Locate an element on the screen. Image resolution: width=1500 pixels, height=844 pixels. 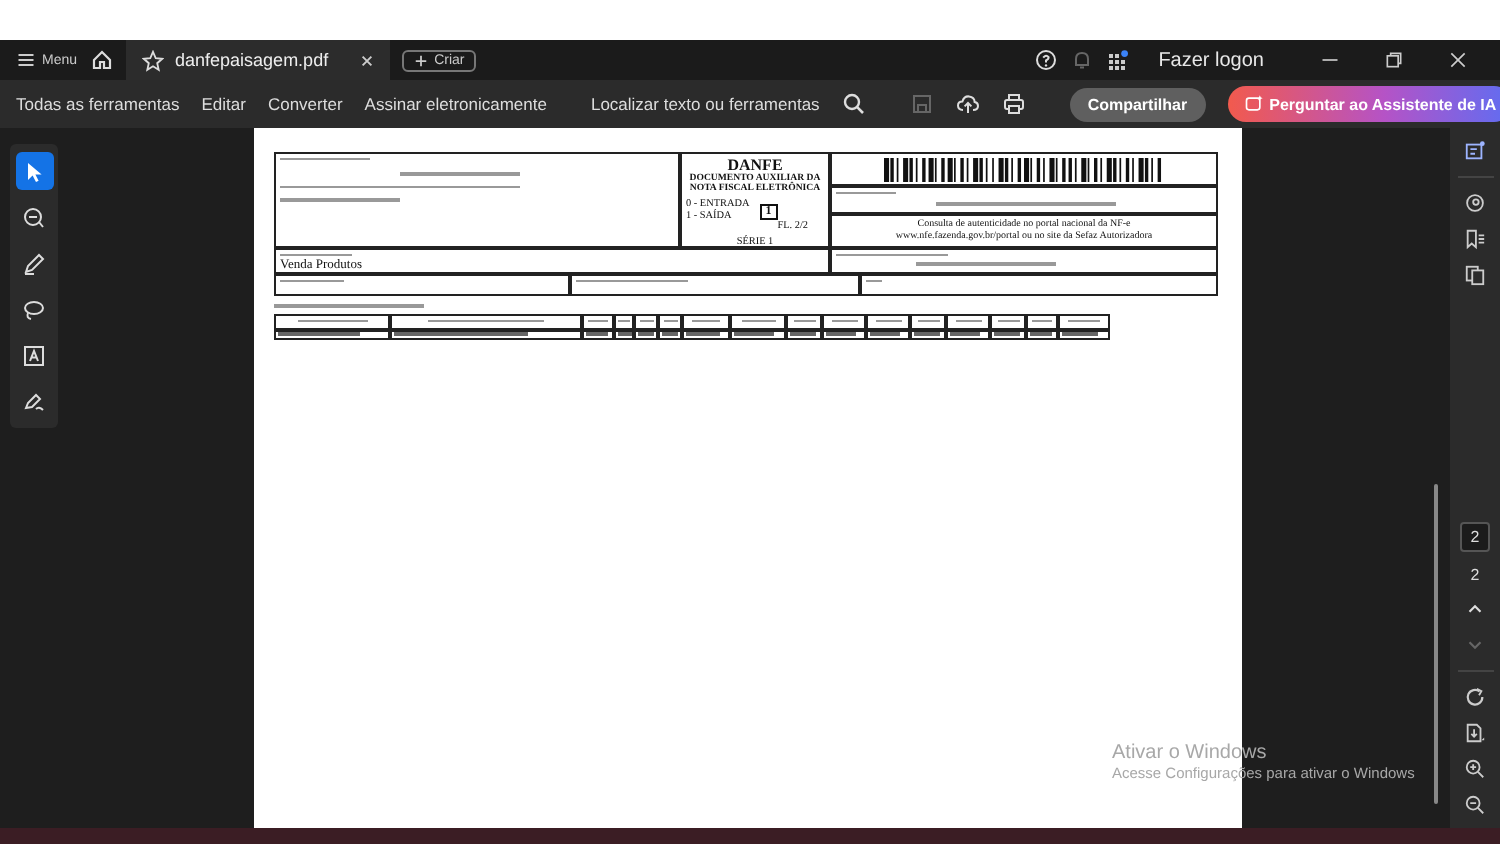
toolbar-menu-item: Todas as ferramentas is located at coordinates (98, 104).